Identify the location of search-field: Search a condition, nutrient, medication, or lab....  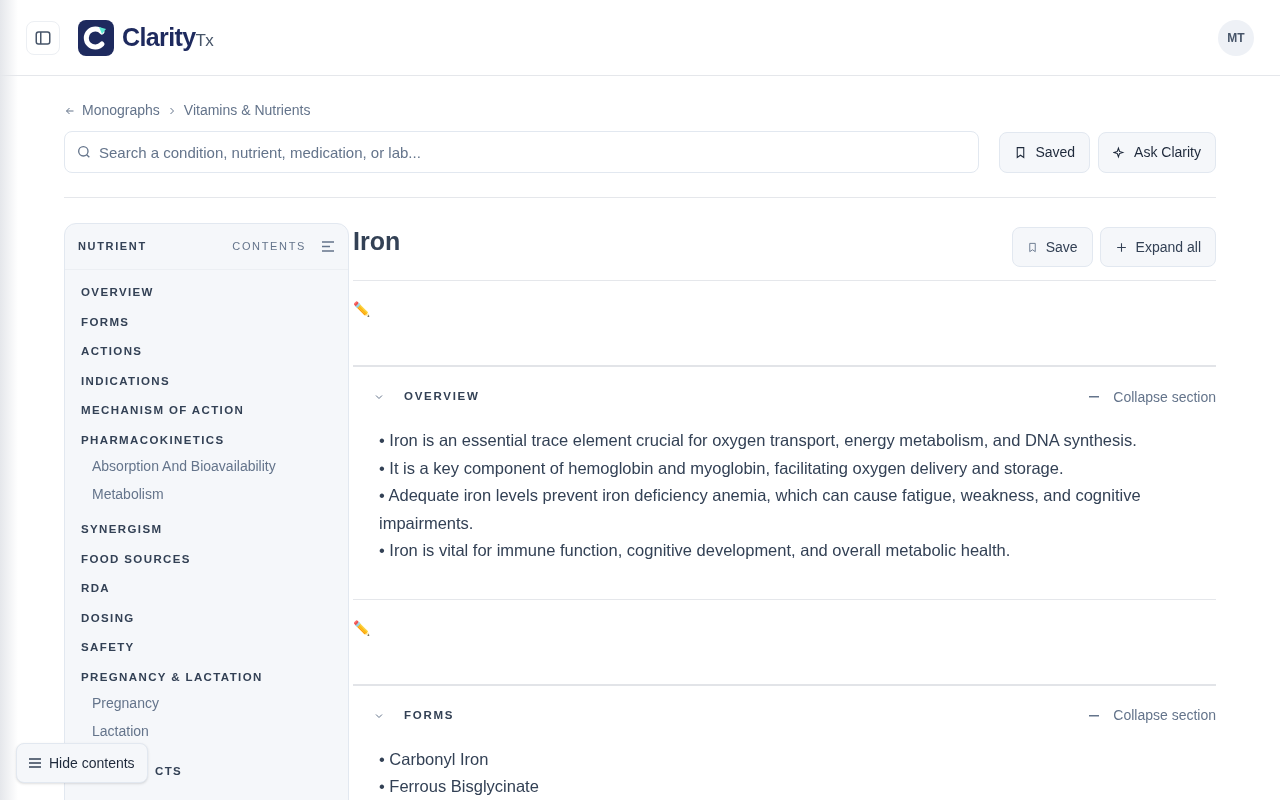
(522, 152).